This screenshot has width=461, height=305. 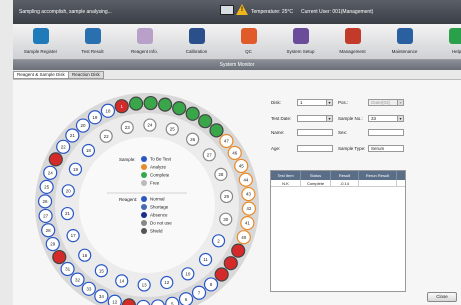 I want to click on outer-sample-slot: 24, so click(x=50, y=172).